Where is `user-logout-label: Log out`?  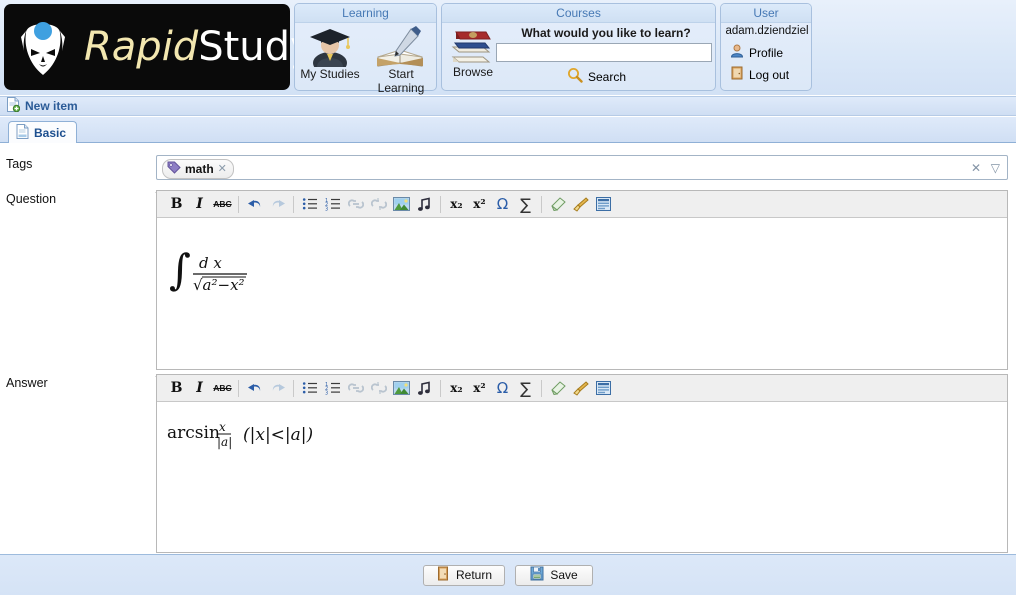 user-logout-label: Log out is located at coordinates (769, 74).